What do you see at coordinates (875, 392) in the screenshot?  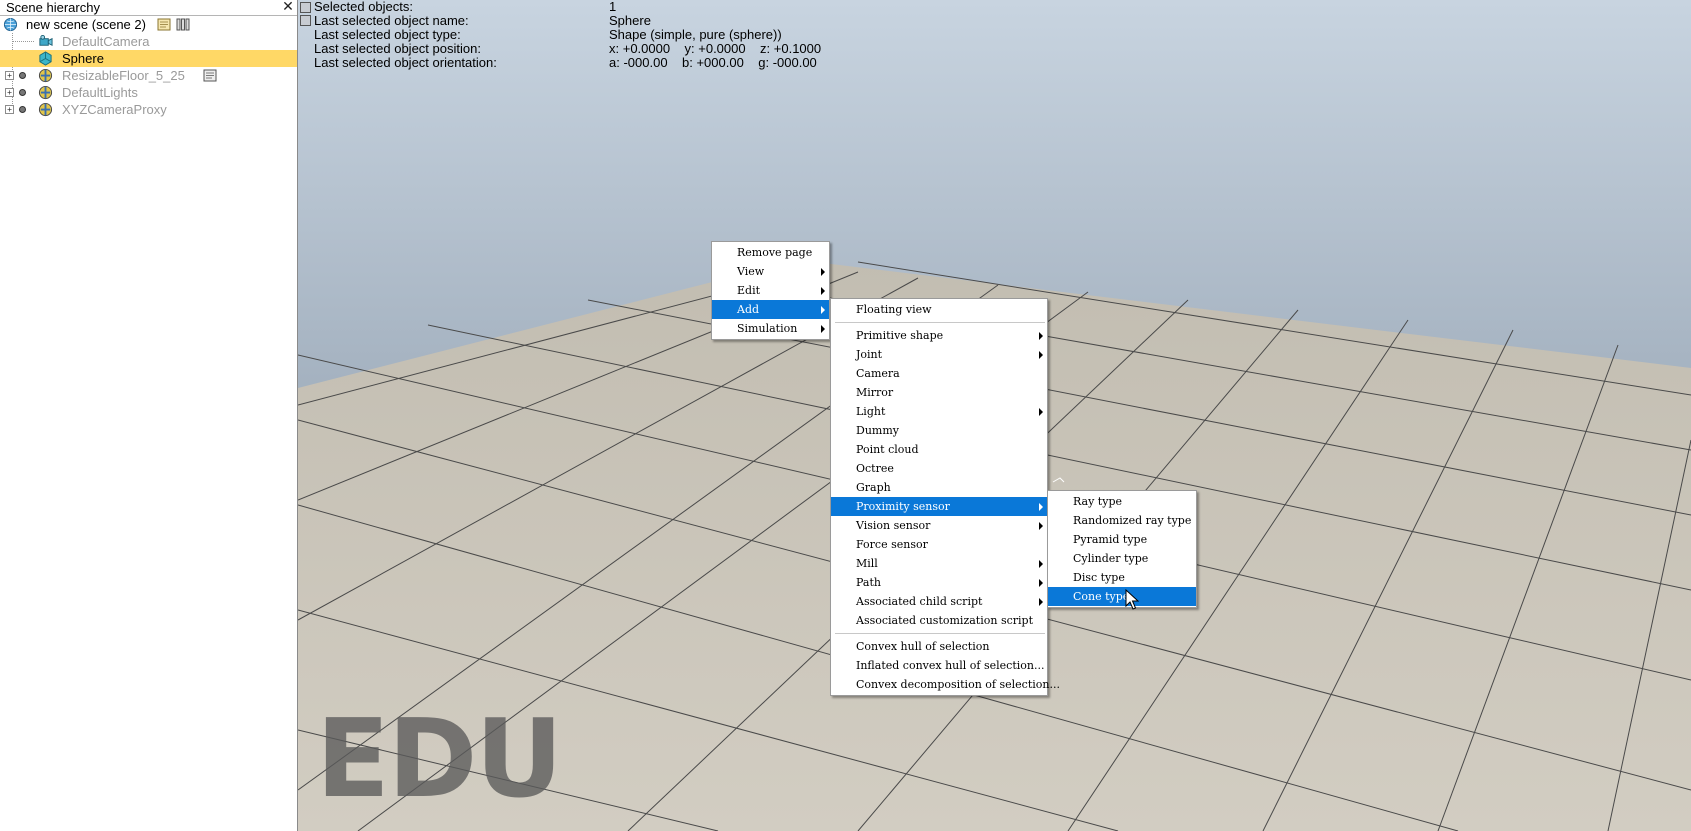 I see `menu-item-label: Mirror` at bounding box center [875, 392].